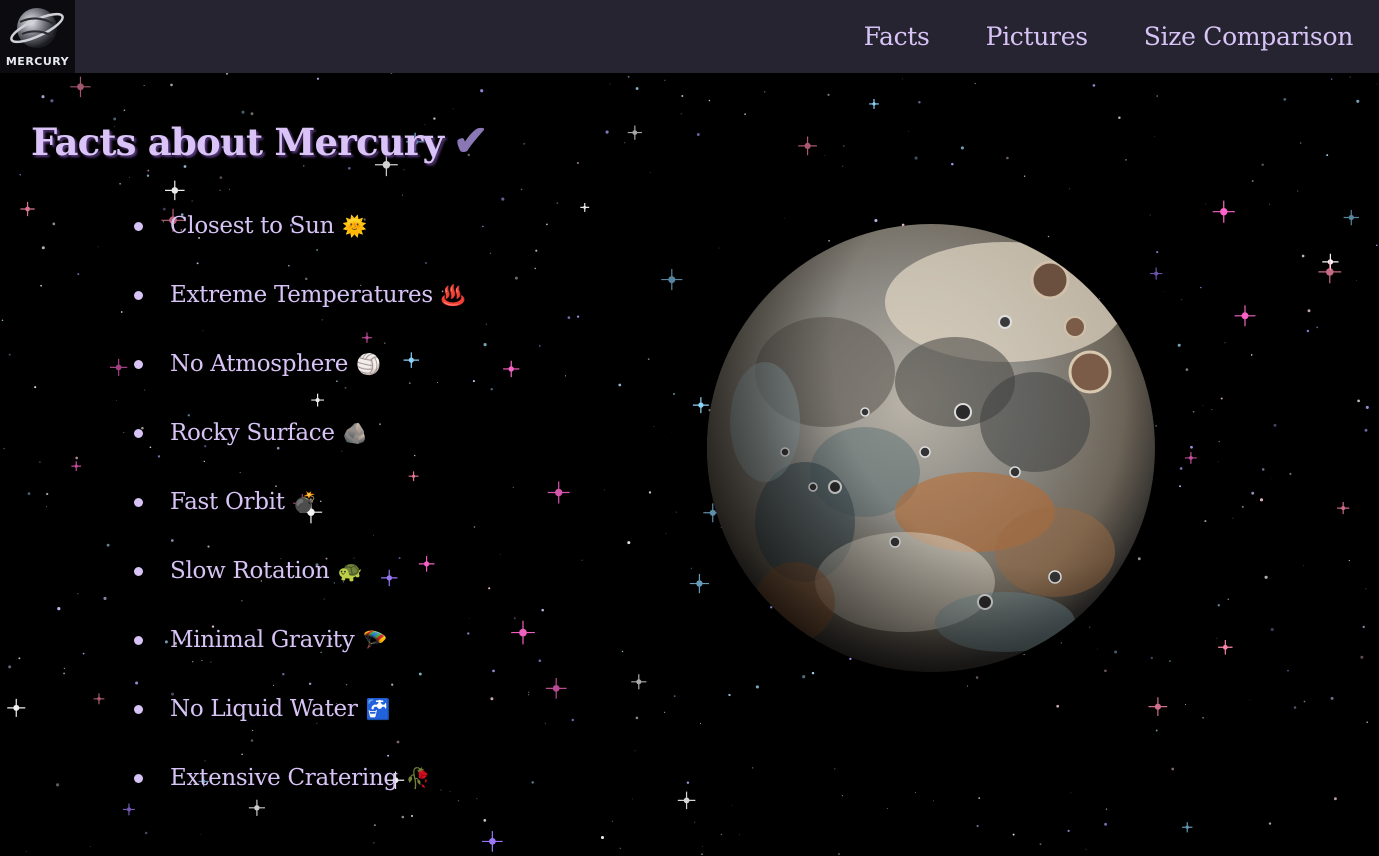 The height and width of the screenshot is (856, 1379). What do you see at coordinates (299, 724) in the screenshot?
I see `fact-item-no-liquid-water: No Liquid Water 🚰` at bounding box center [299, 724].